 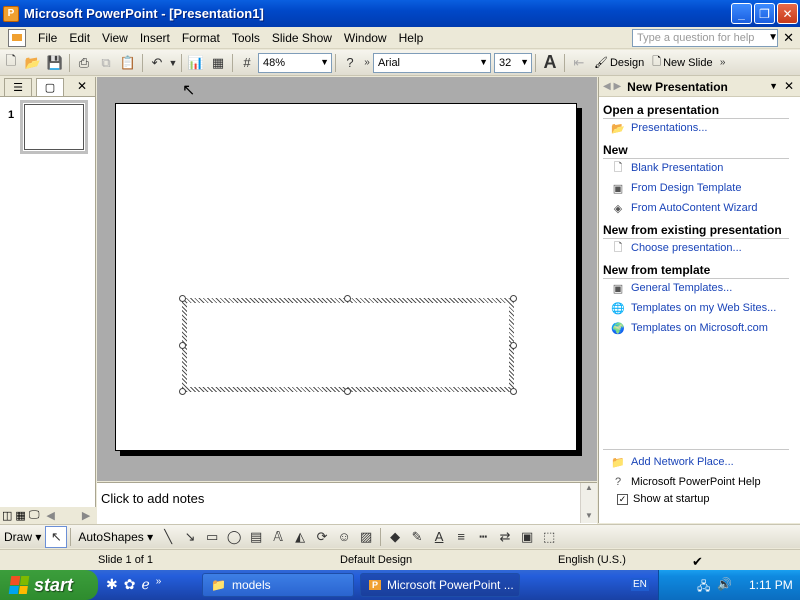 I want to click on insert-table-icon: ▦, so click(x=218, y=63).